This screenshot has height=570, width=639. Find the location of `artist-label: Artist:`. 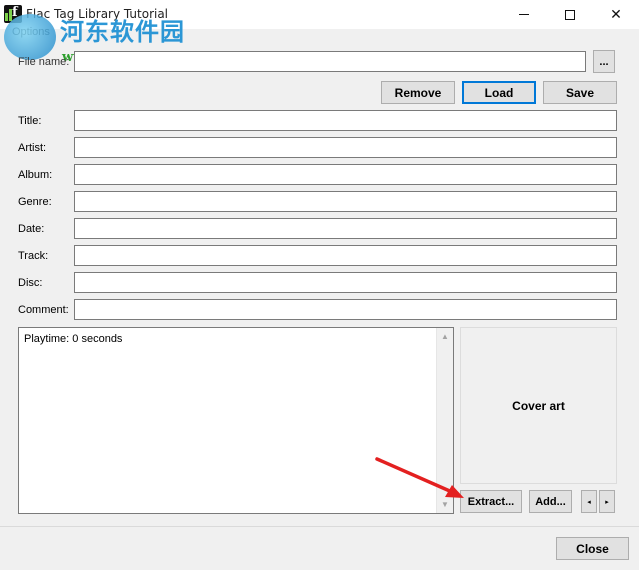

artist-label: Artist: is located at coordinates (32, 148).